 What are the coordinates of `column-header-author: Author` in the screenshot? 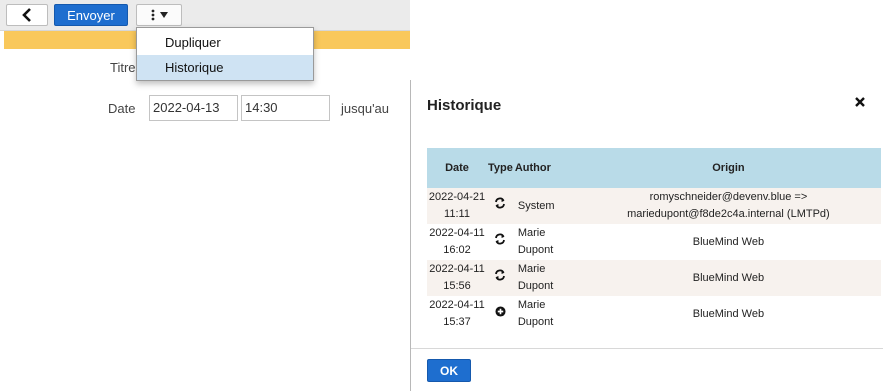 It's located at (544, 168).